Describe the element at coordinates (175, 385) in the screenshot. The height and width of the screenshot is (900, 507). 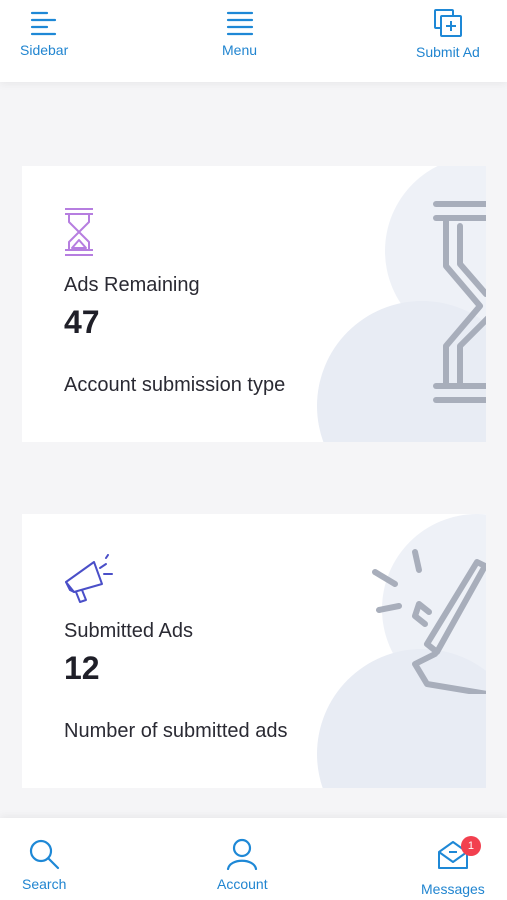
I see `card-description: Account submission type` at that location.